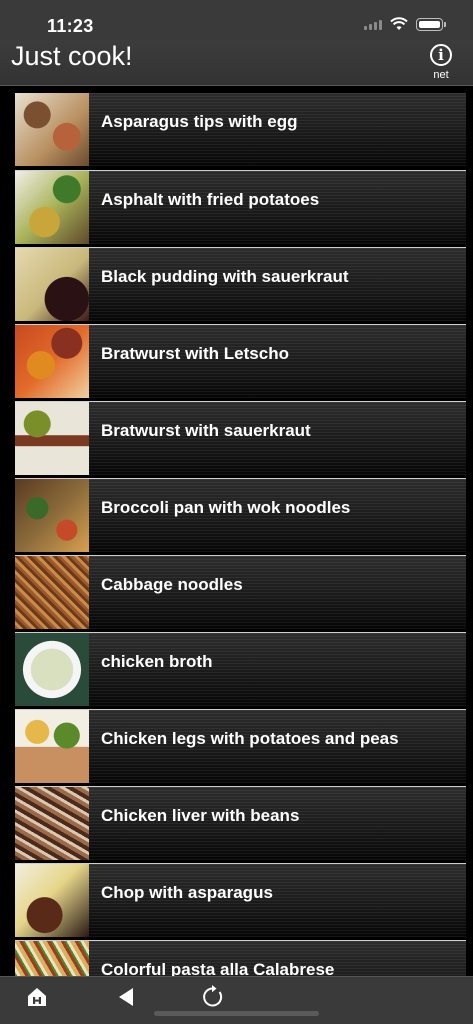 This screenshot has height=1024, width=473. Describe the element at coordinates (195, 353) in the screenshot. I see `recipe-title: Bratwurst with Letscho` at that location.